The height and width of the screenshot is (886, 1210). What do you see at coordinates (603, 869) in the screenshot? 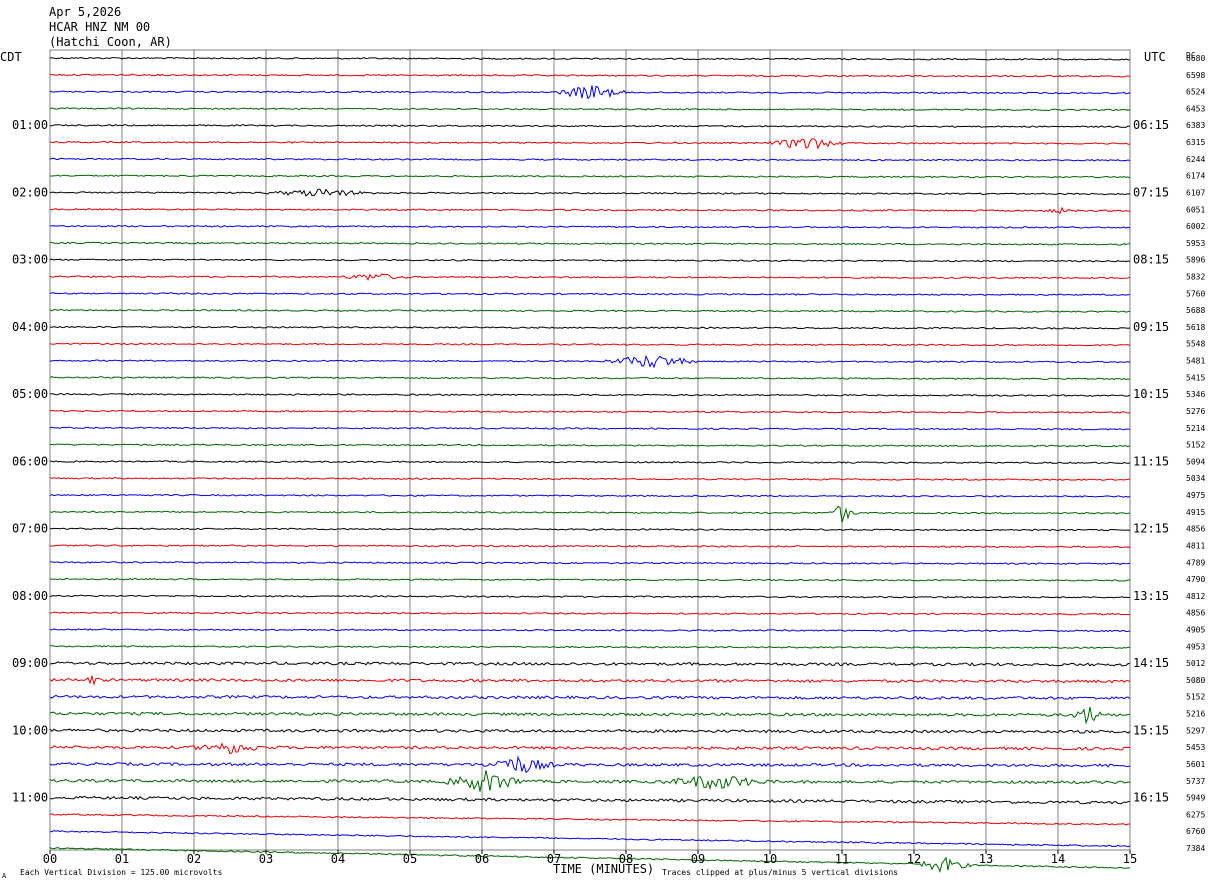
I see `x-axis-title: TIME (MINUTES)` at bounding box center [603, 869].